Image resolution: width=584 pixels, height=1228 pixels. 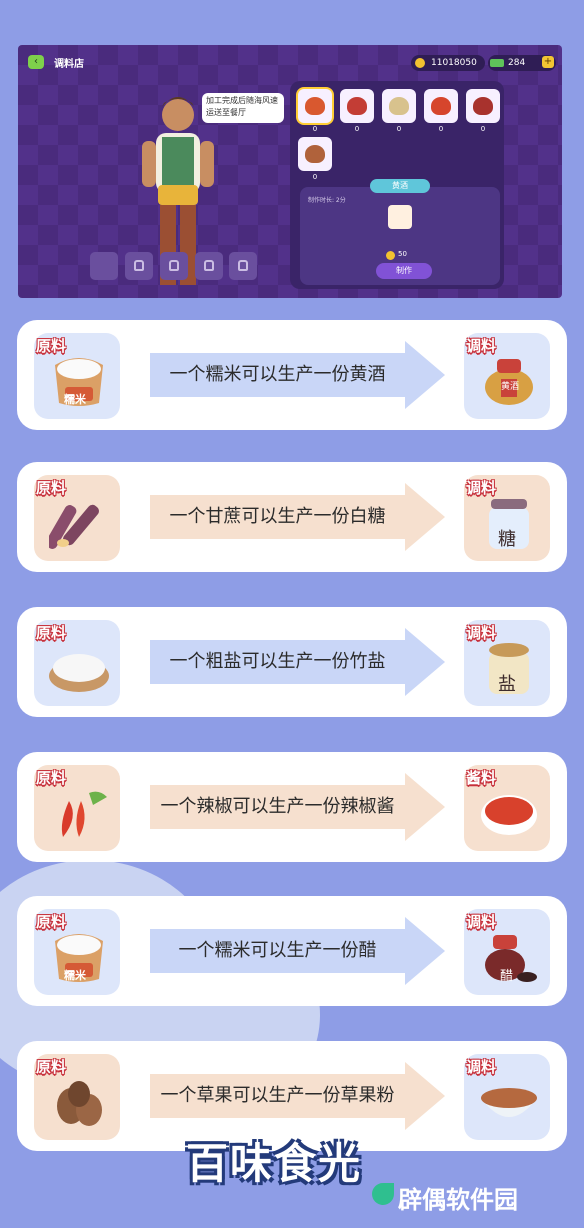 I want to click on back-button: ‹, so click(x=36, y=62).